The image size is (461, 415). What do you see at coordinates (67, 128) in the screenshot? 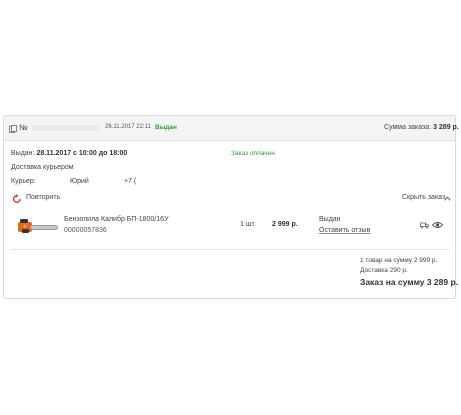
I see `order-number-redacted` at bounding box center [67, 128].